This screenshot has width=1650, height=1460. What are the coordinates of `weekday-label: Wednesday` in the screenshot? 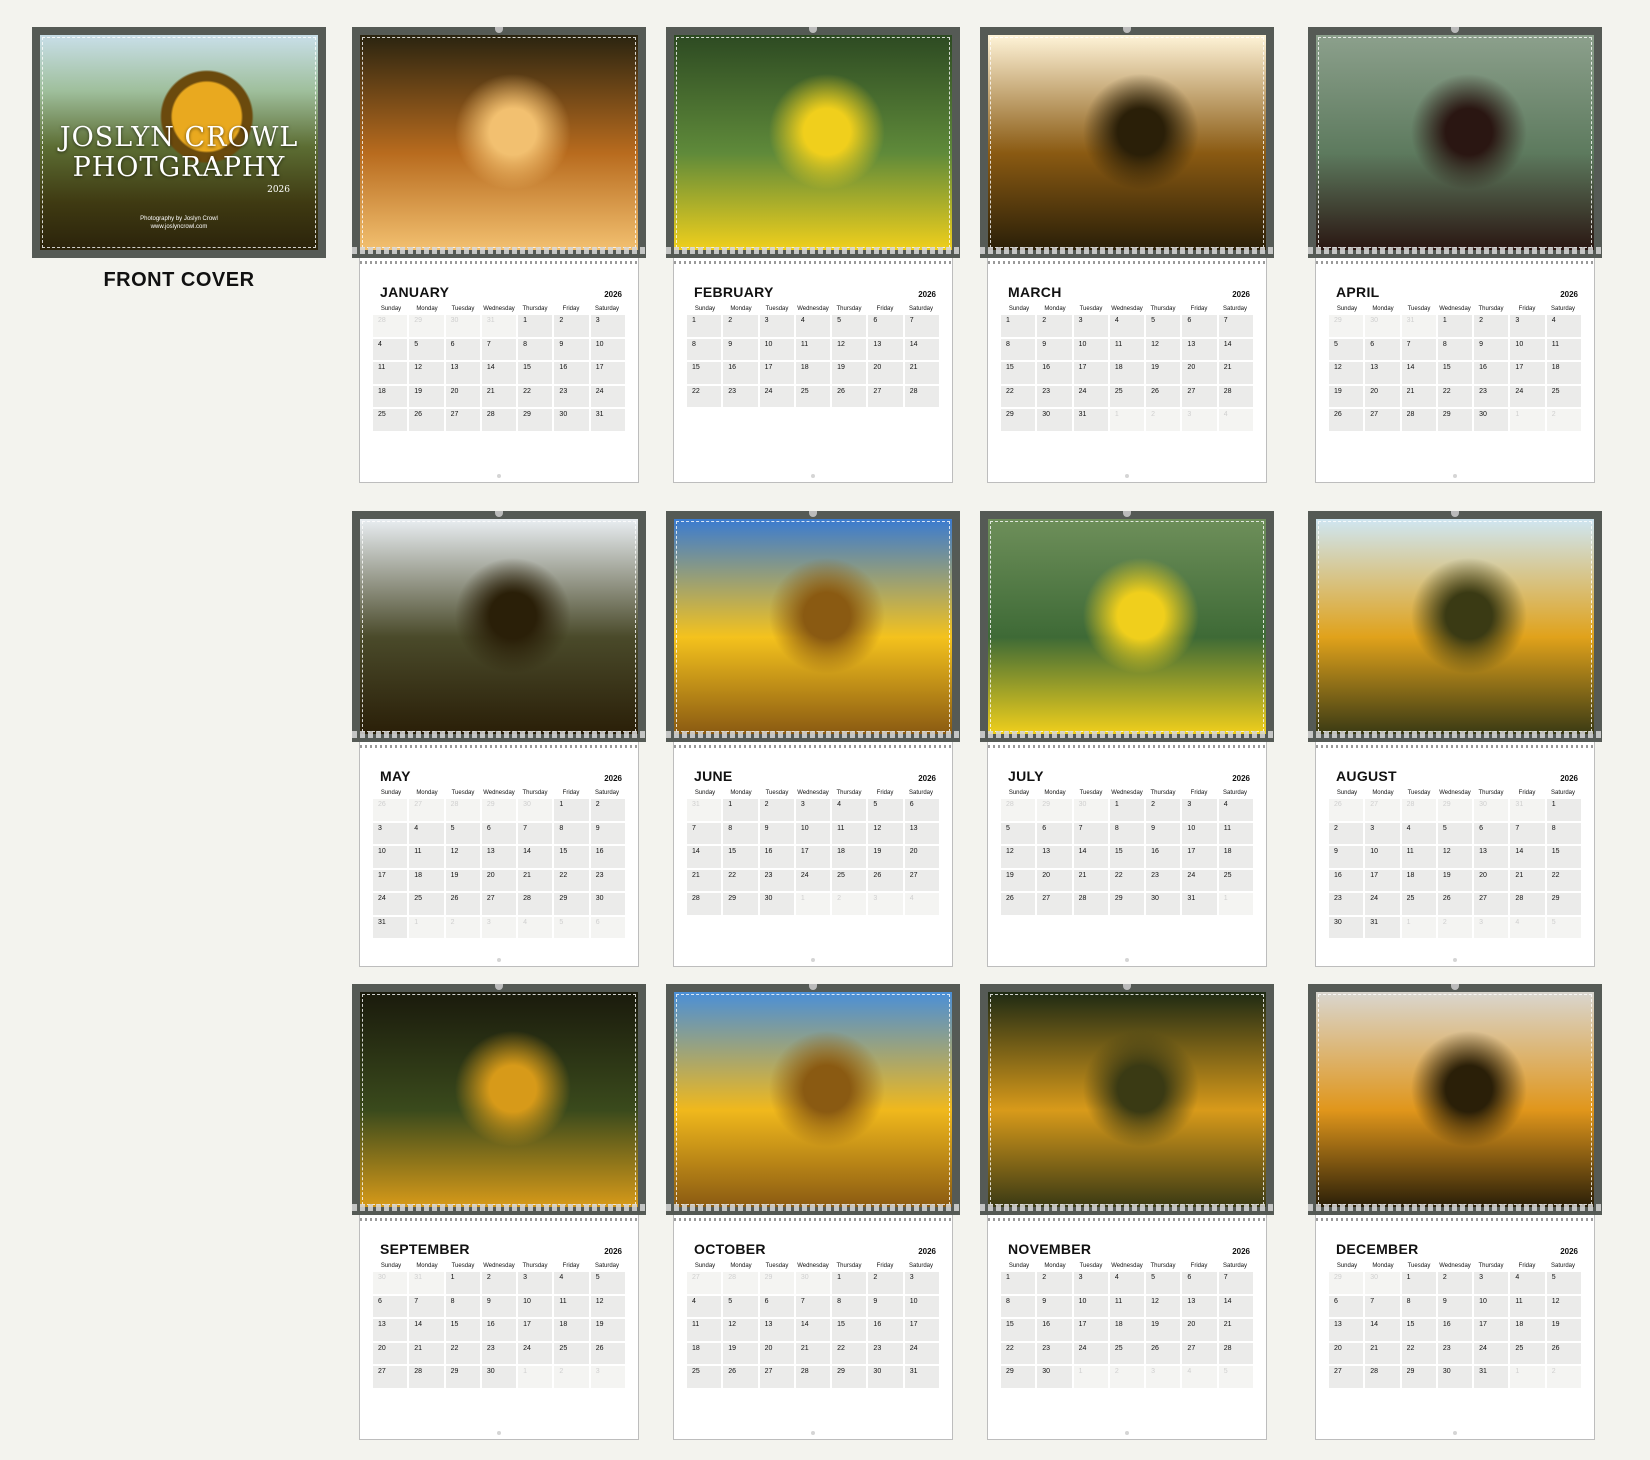 It's located at (1127, 793).